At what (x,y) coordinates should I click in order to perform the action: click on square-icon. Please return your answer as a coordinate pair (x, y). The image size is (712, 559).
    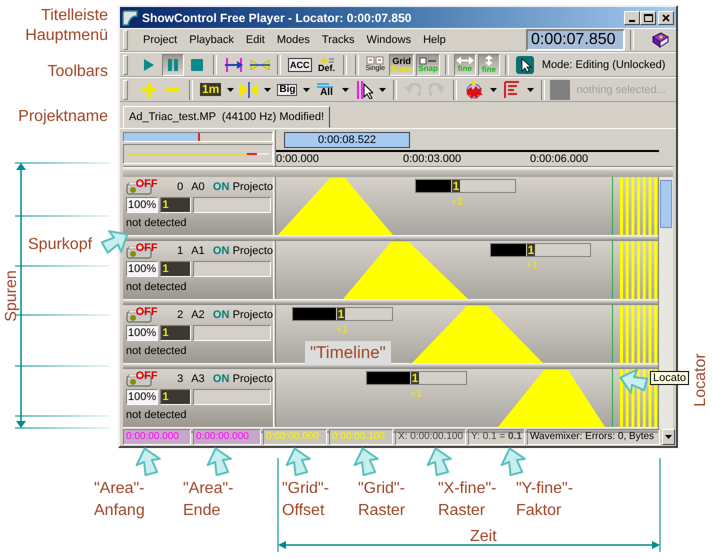
    Looking at the image, I should click on (560, 90).